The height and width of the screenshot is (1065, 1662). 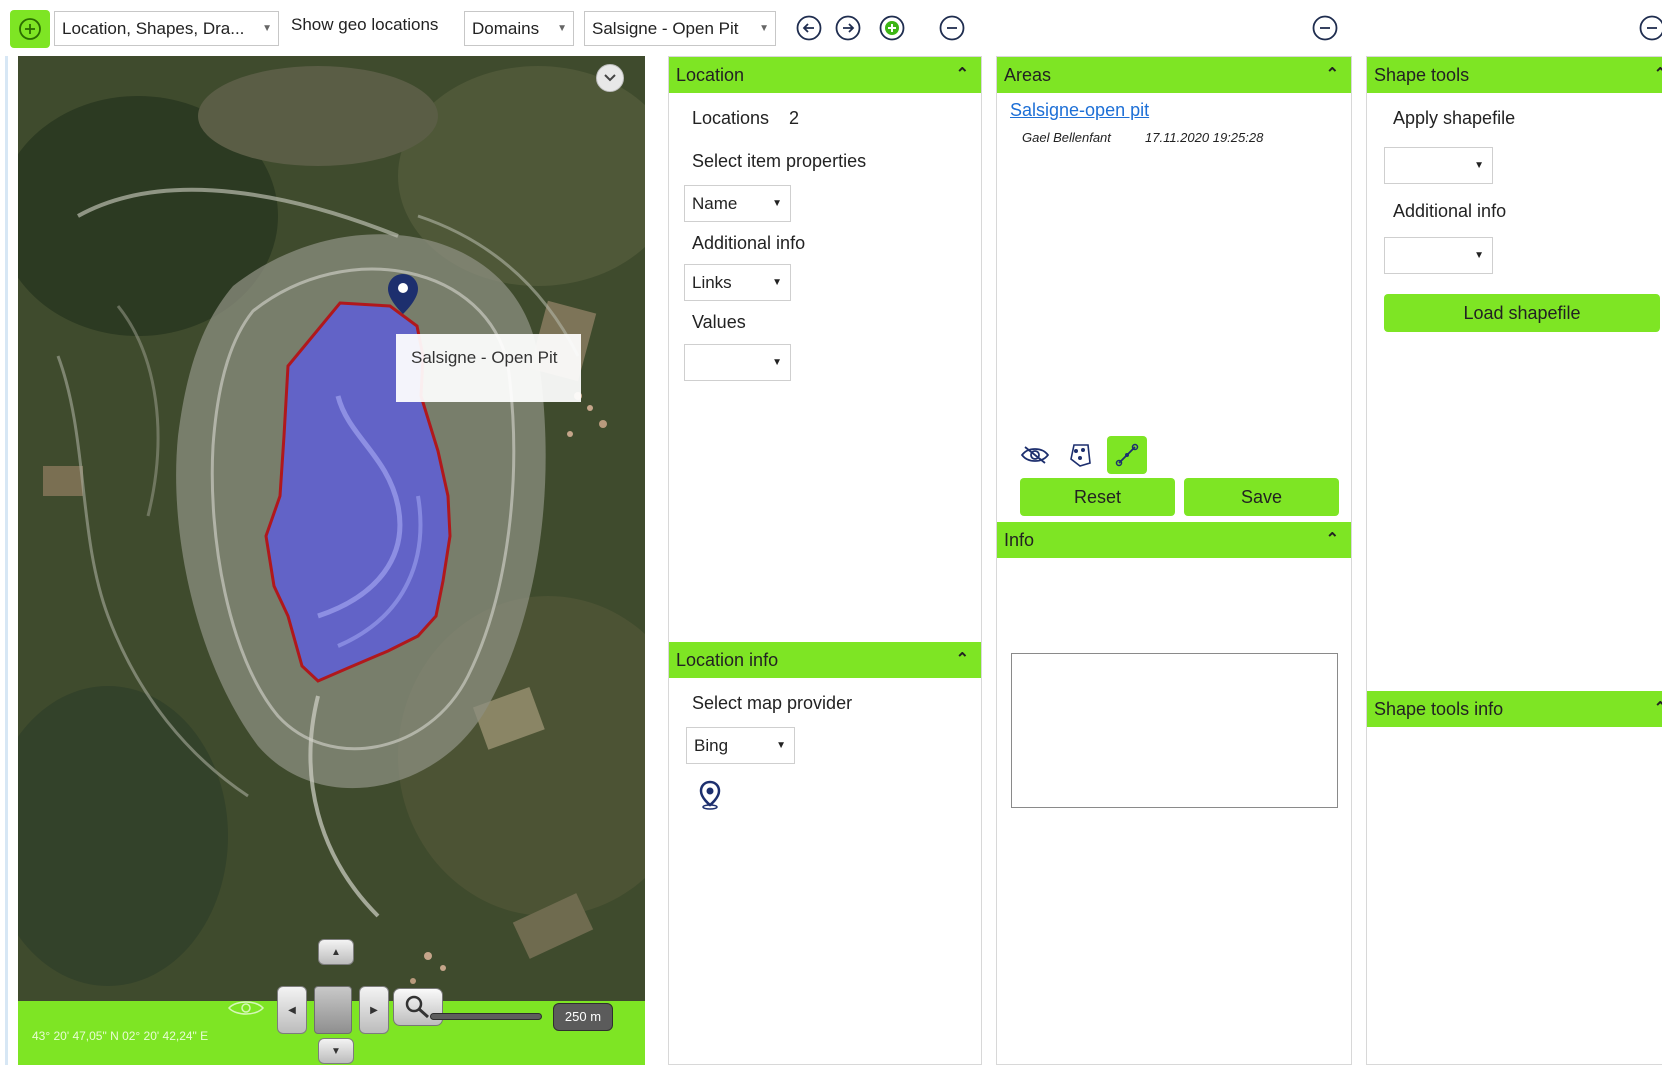 I want to click on triangle-up-icon: ▲, so click(x=336, y=952).